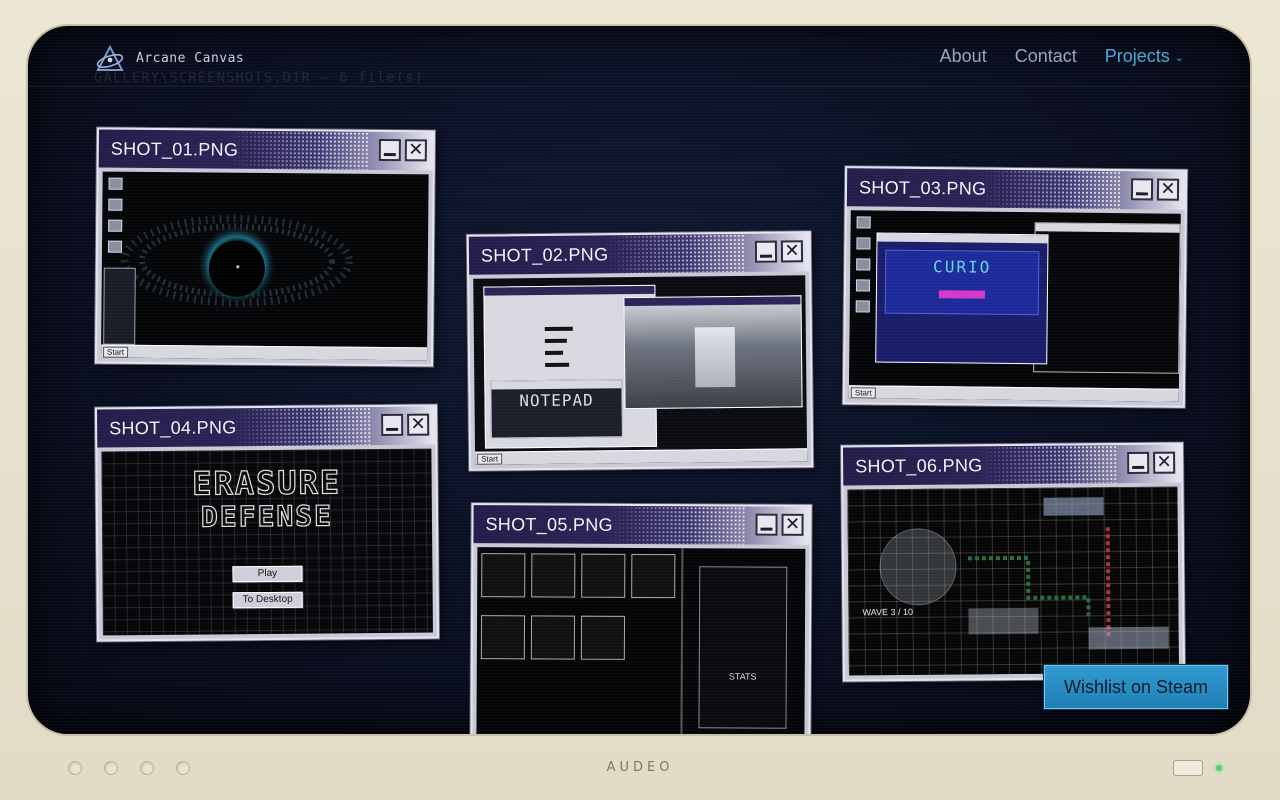 The height and width of the screenshot is (800, 1280). What do you see at coordinates (1136, 687) in the screenshot?
I see `wishlist-steam-button: Wishlist on Steam` at bounding box center [1136, 687].